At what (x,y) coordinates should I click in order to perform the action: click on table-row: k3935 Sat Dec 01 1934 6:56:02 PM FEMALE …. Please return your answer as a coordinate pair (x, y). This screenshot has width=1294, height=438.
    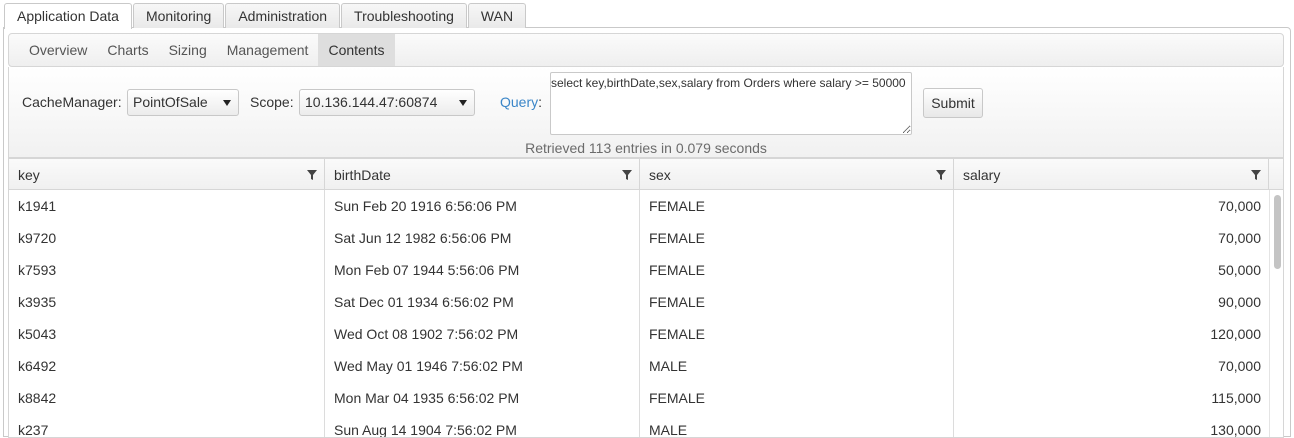
    Looking at the image, I should click on (639, 302).